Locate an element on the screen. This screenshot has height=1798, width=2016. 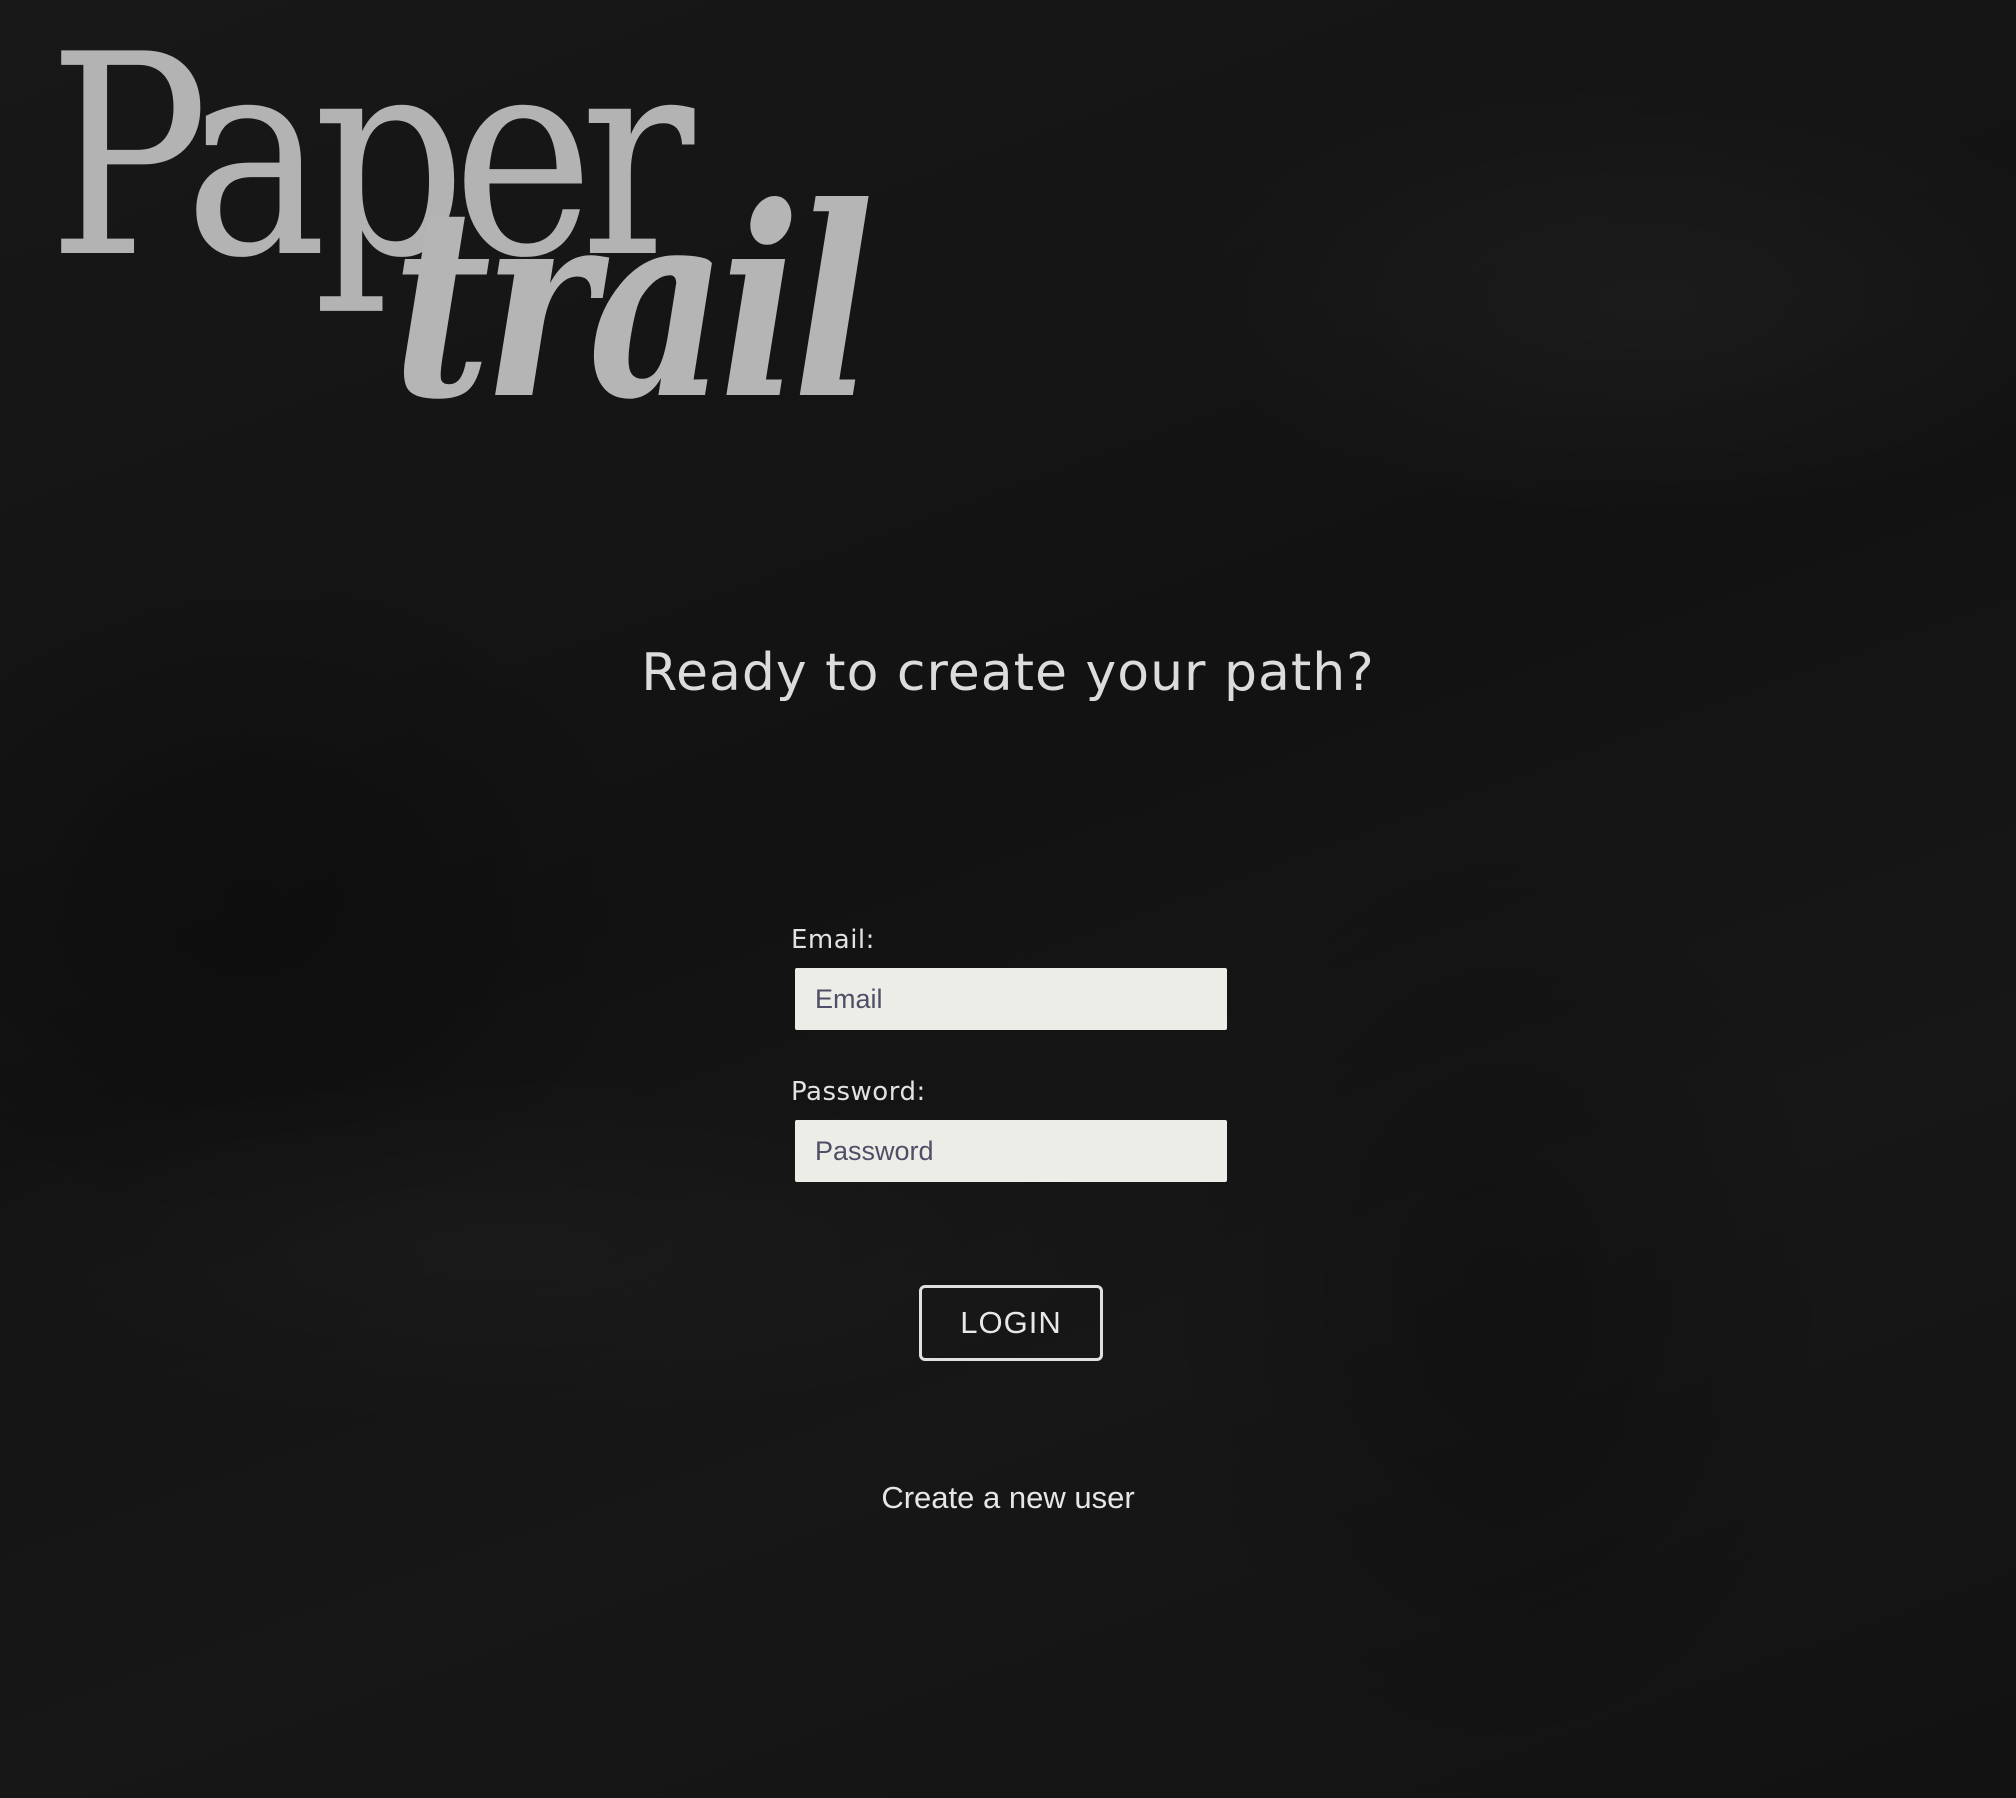
password-input is located at coordinates (1011, 1151).